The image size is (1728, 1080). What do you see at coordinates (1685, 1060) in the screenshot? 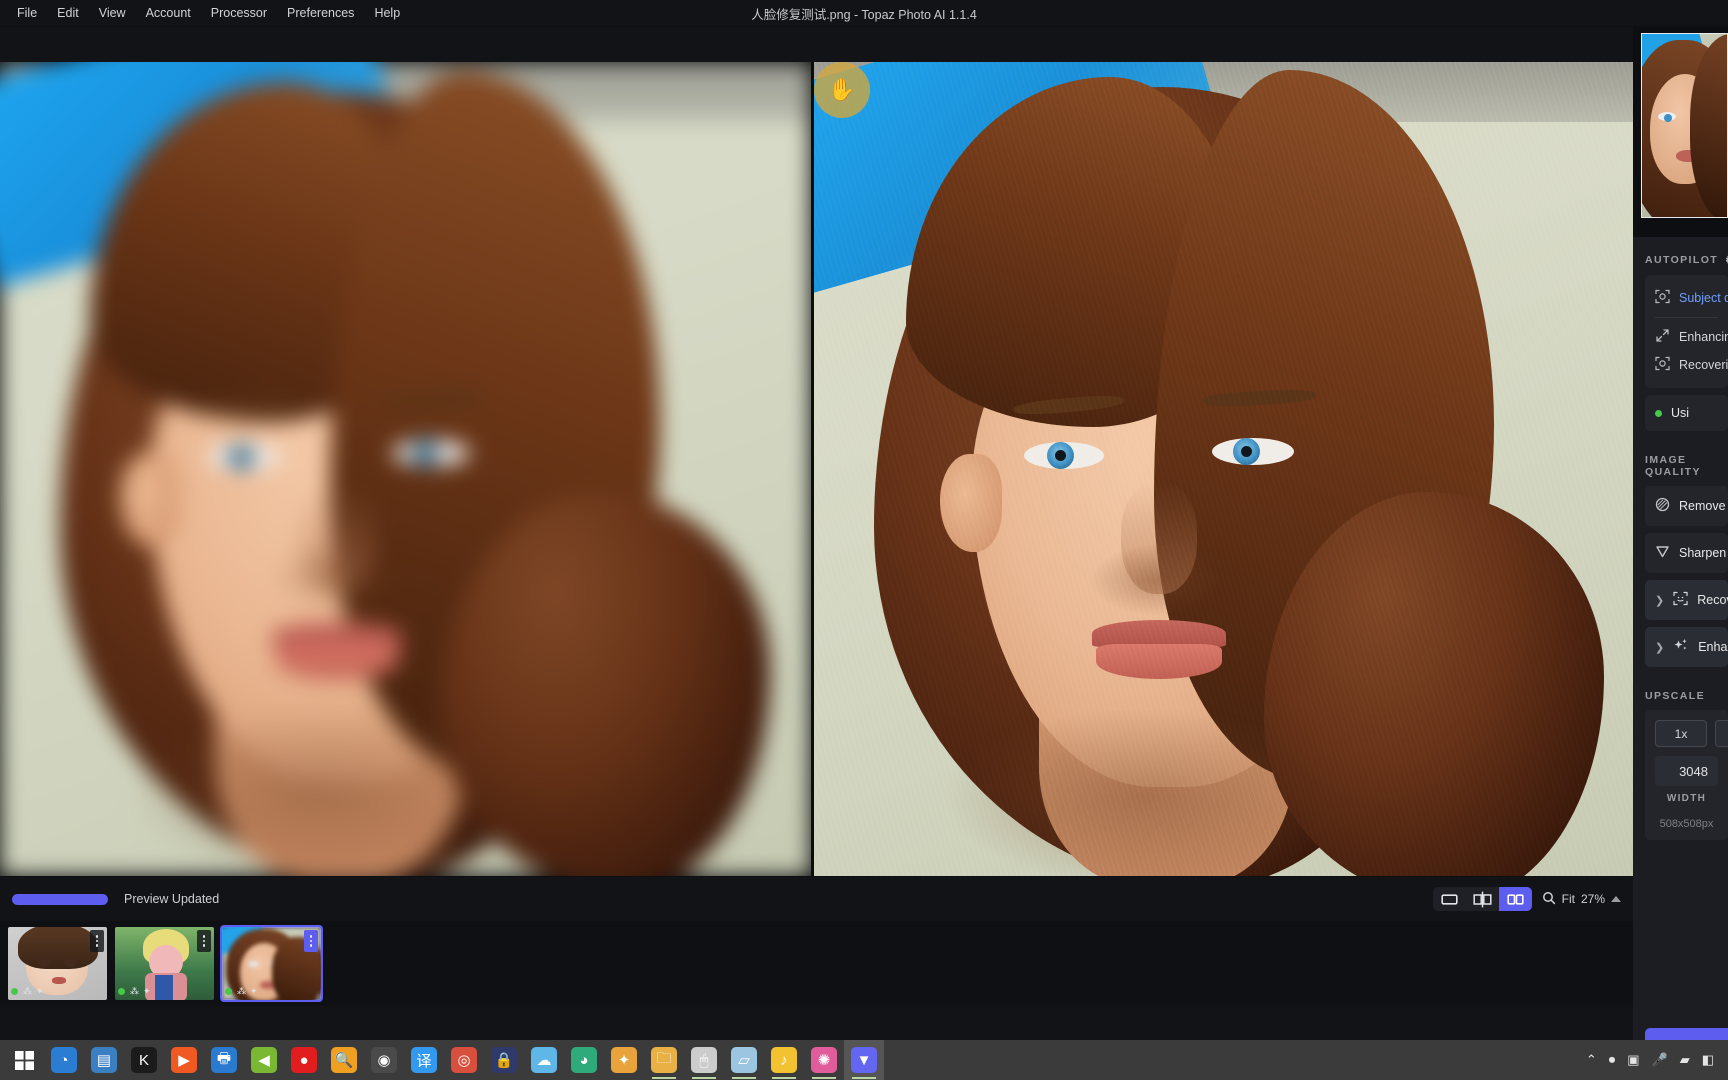
I see `tray-network-icon: ▰` at bounding box center [1685, 1060].